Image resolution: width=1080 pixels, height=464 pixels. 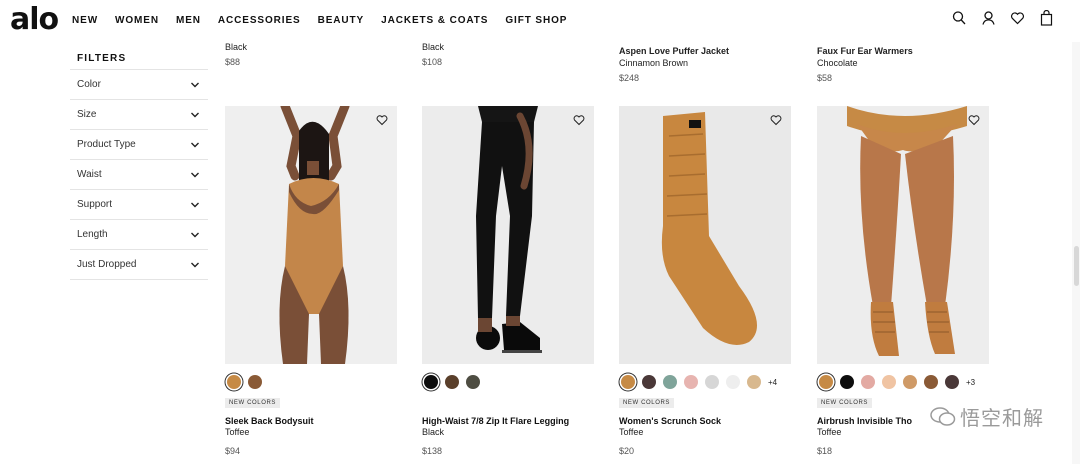 I want to click on filters-title: FILTERS, so click(x=139, y=59).